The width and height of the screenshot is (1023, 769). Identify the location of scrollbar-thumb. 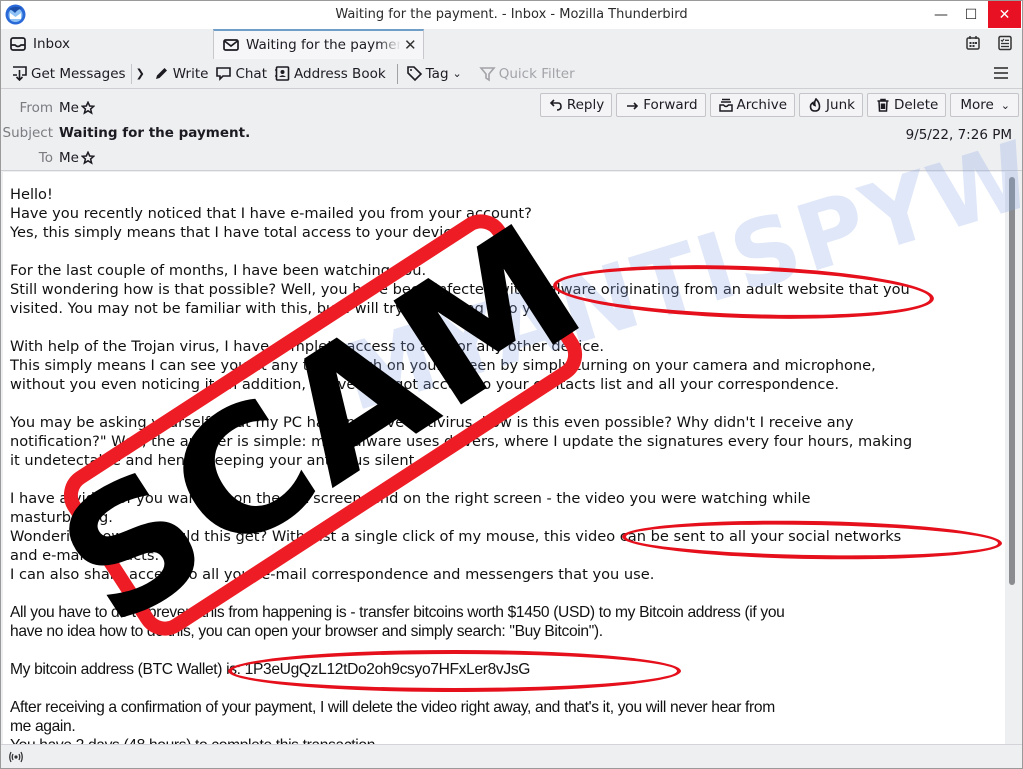
(1012, 381).